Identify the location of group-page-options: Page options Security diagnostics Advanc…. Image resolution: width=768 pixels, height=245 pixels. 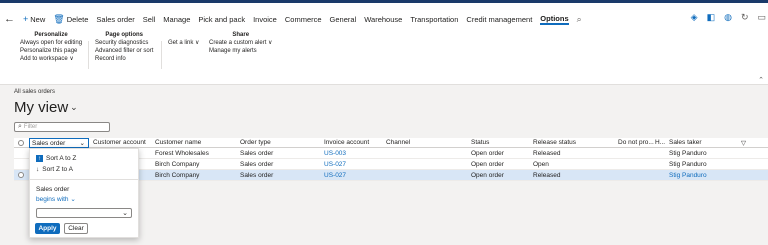
(124, 47).